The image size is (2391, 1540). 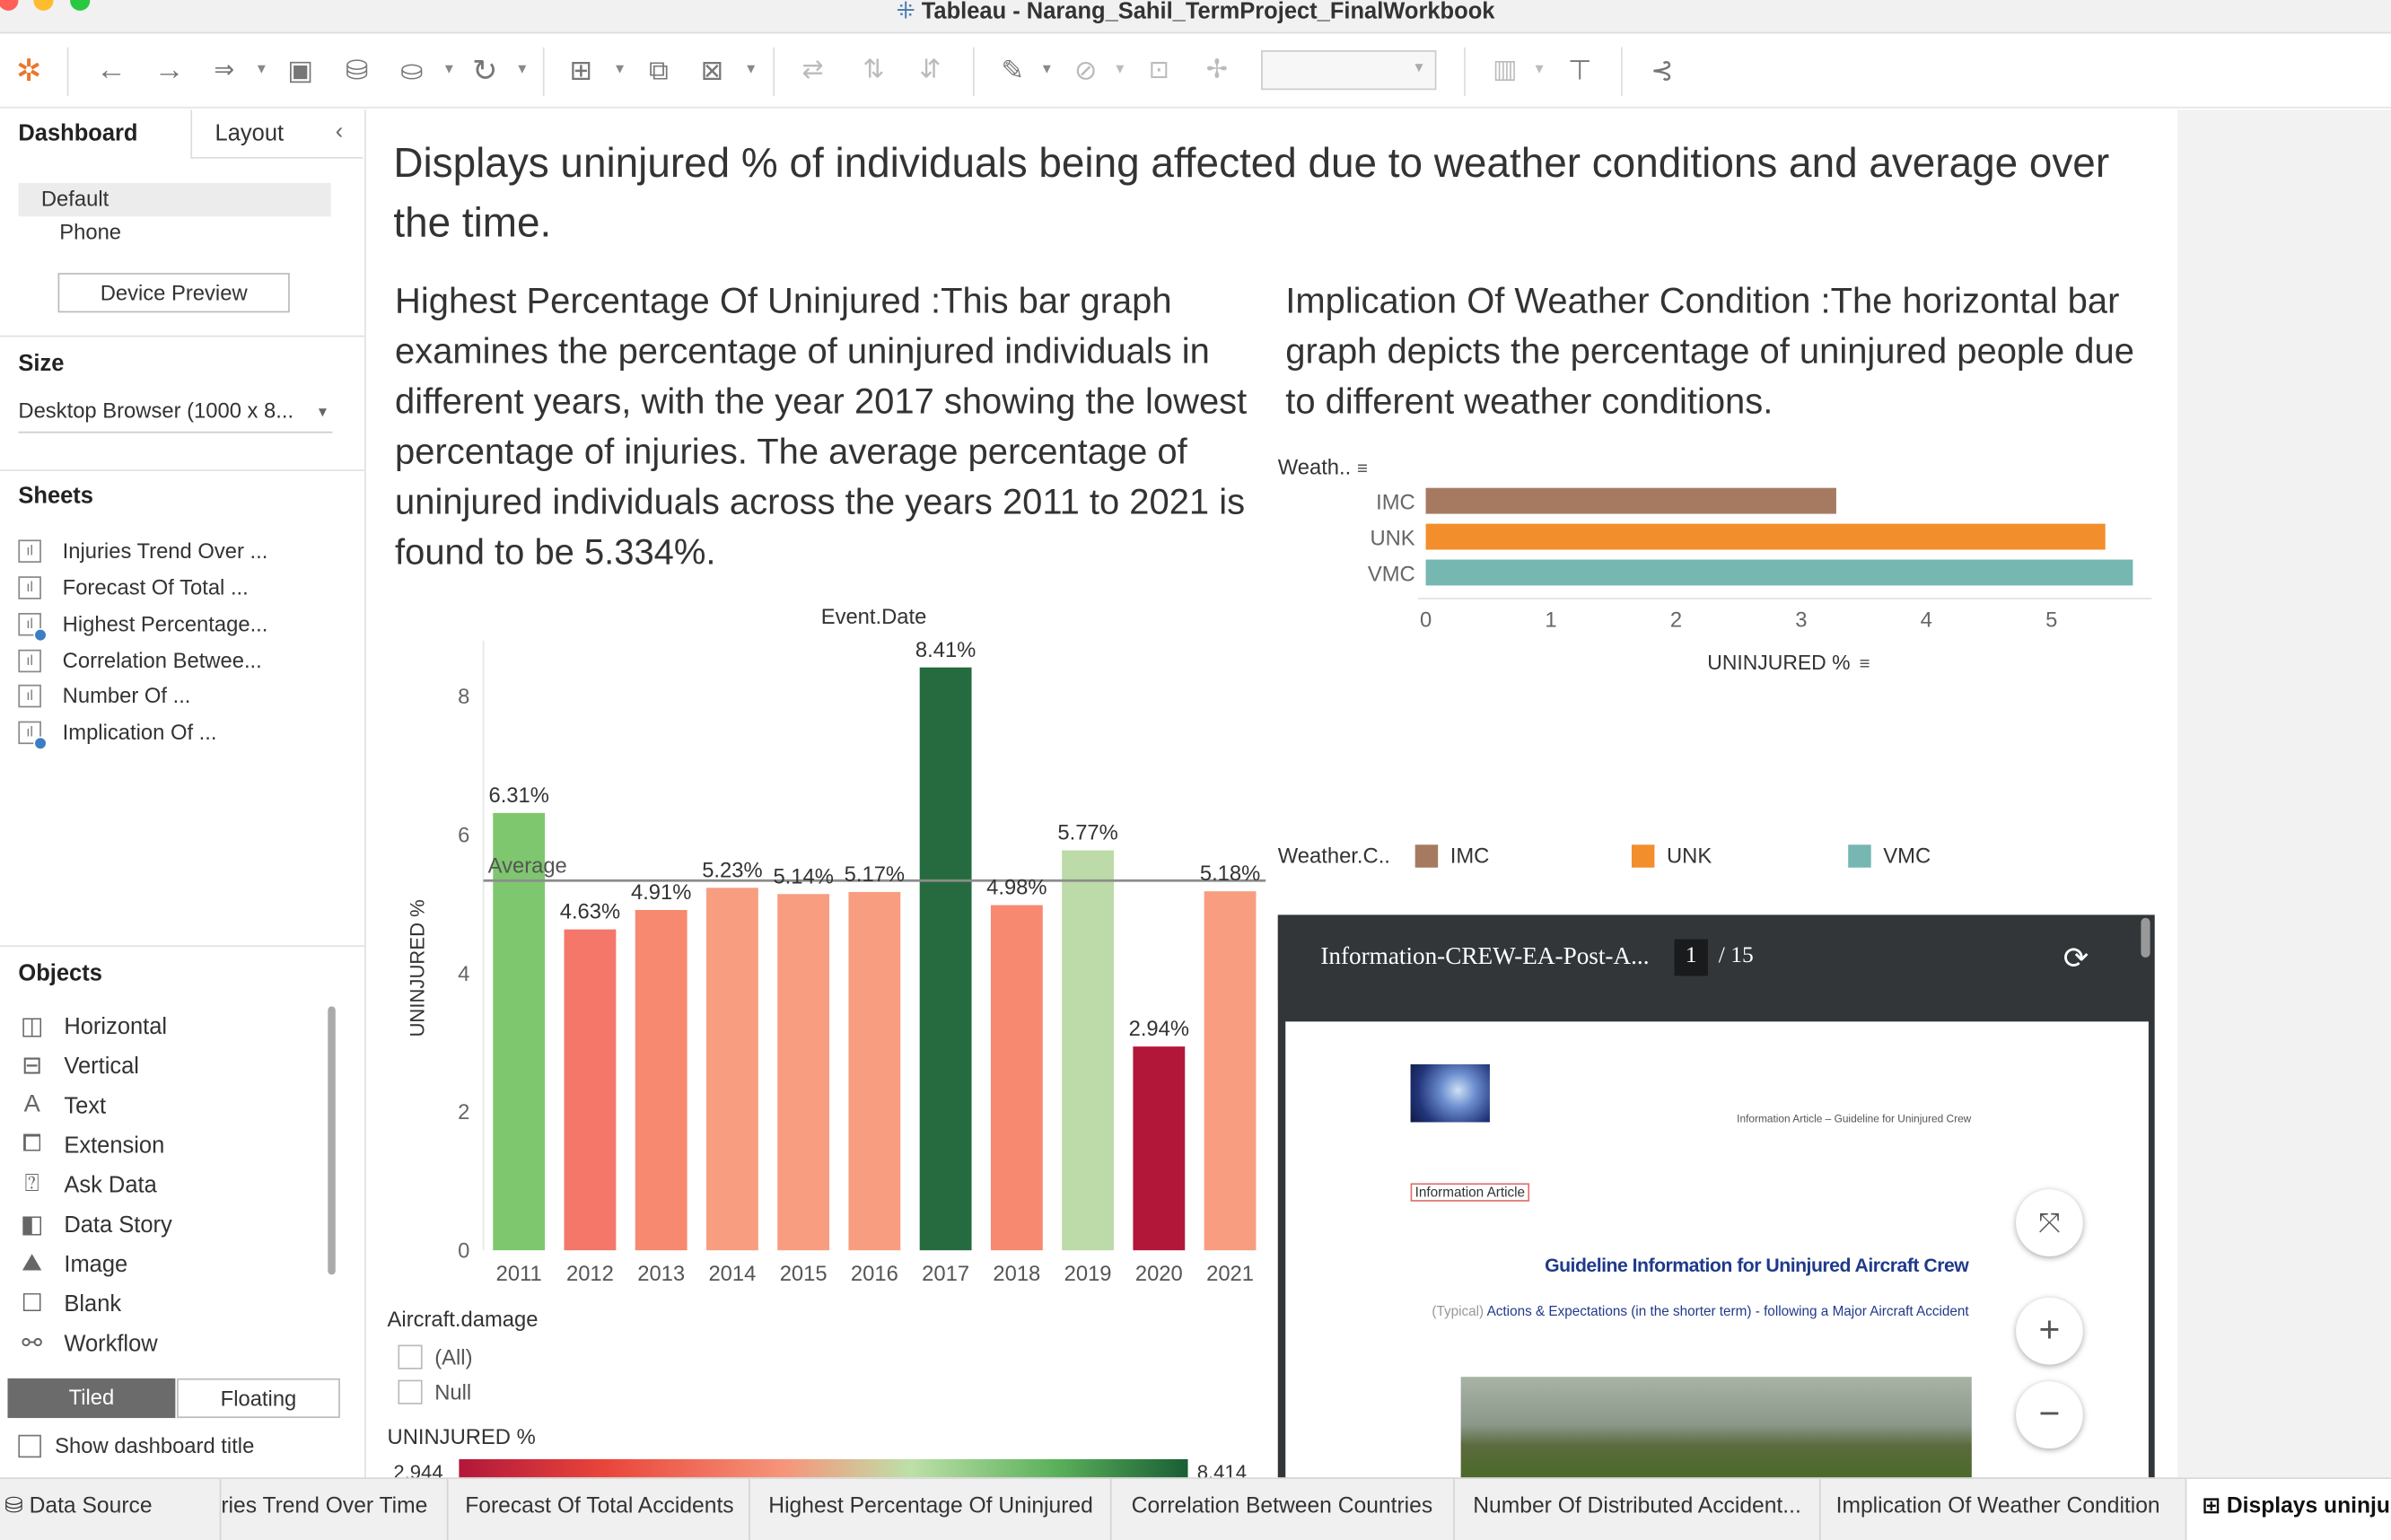 What do you see at coordinates (463, 1319) in the screenshot?
I see `filter-title: Aircraft.damage` at bounding box center [463, 1319].